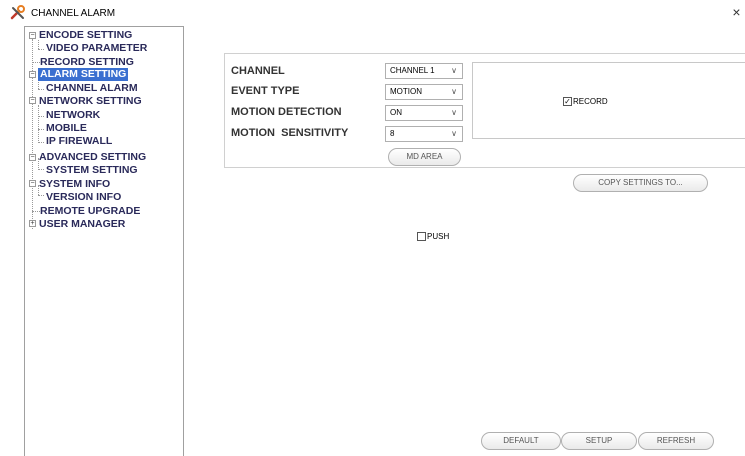  I want to click on push-checkbox, so click(421, 236).